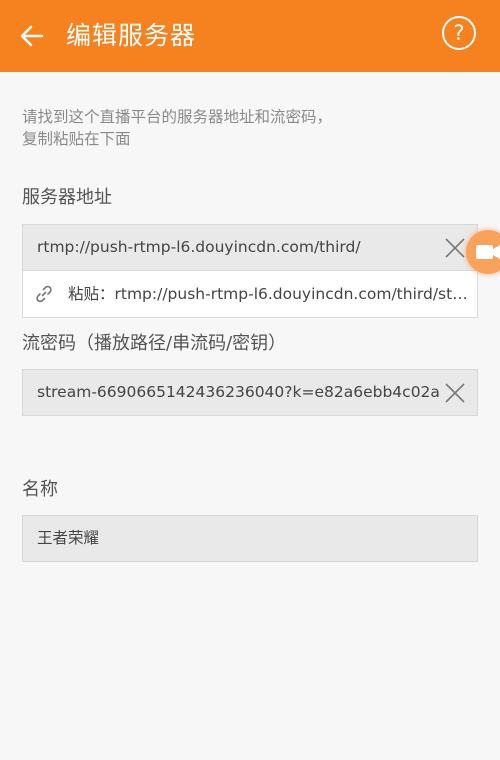 The image size is (500, 760). I want to click on server-address-label: 服务器地址, so click(67, 197).